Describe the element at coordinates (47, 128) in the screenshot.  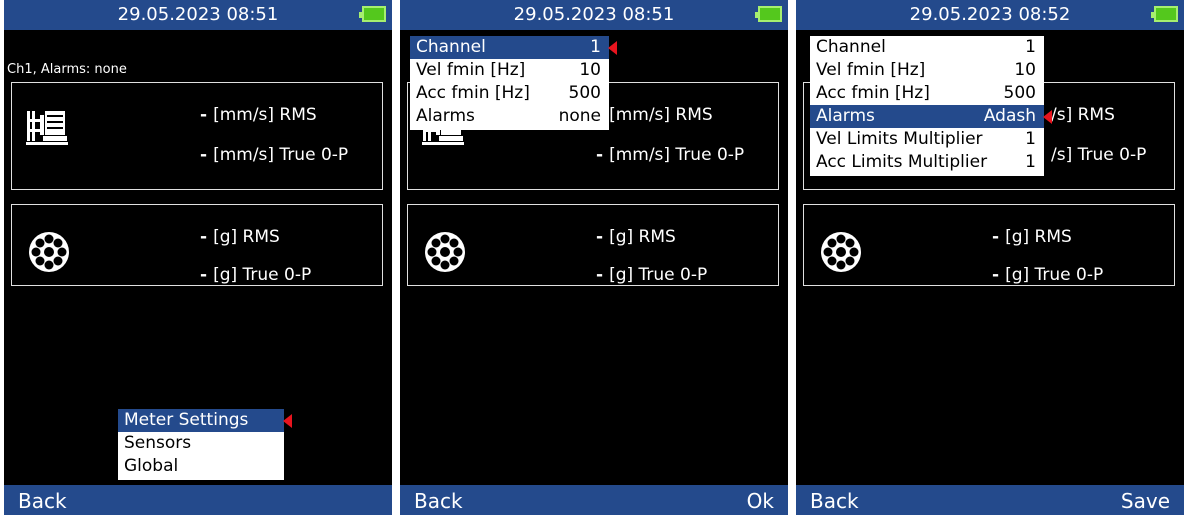
I see `machine-icon` at that location.